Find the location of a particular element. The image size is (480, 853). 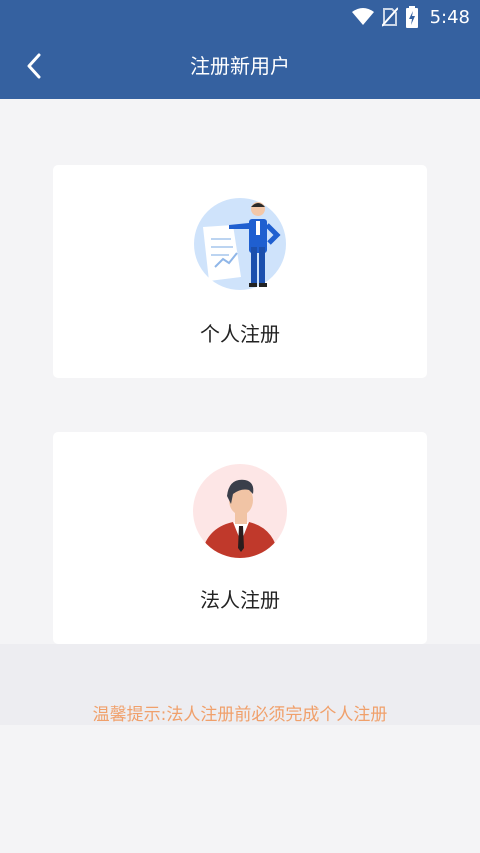

businessman-with-document-illustration is located at coordinates (240, 244).